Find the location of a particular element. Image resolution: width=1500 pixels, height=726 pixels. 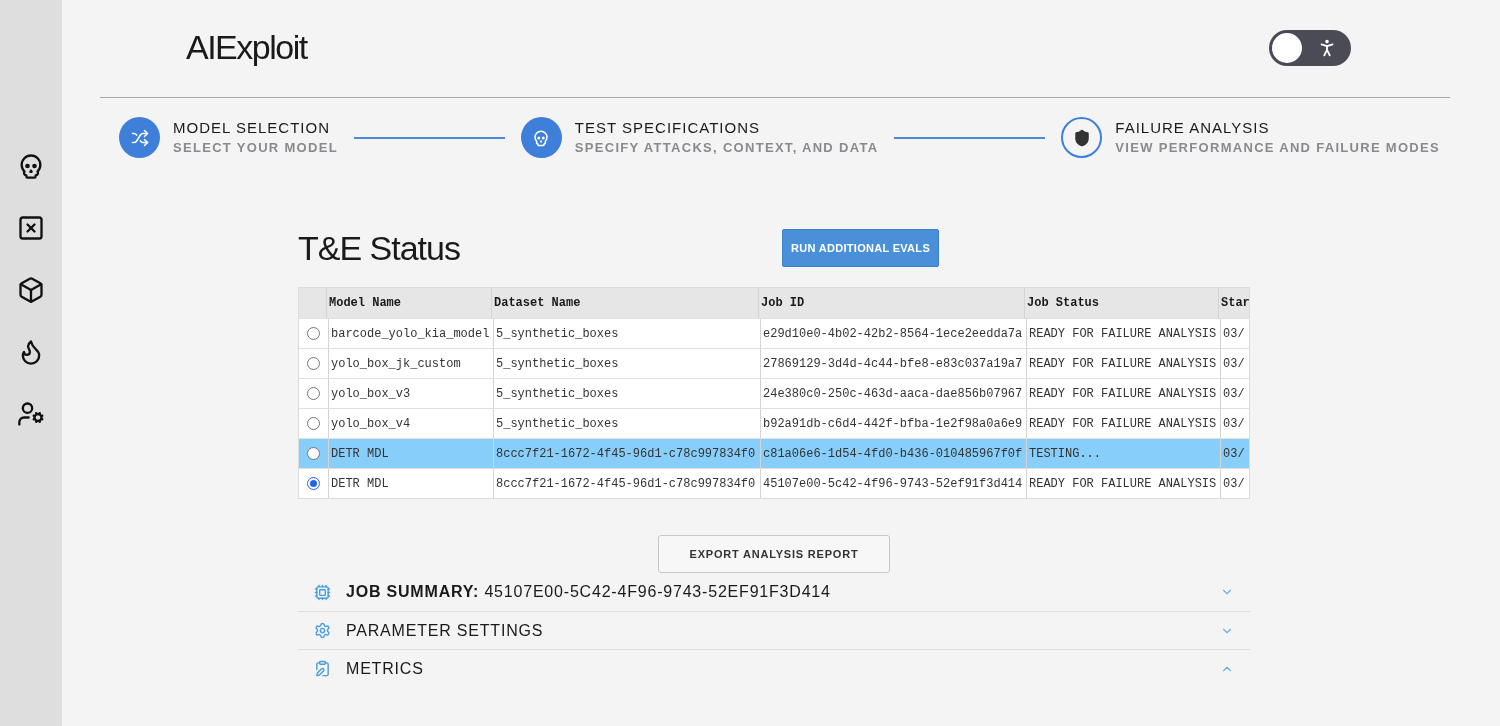

clipboard-icon is located at coordinates (322, 668).